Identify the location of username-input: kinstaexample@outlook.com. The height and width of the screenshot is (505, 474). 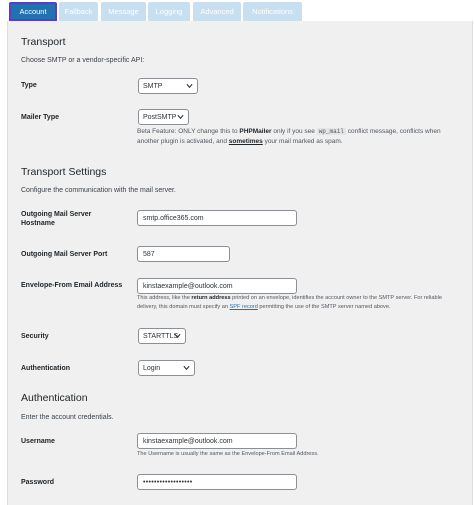
(217, 441).